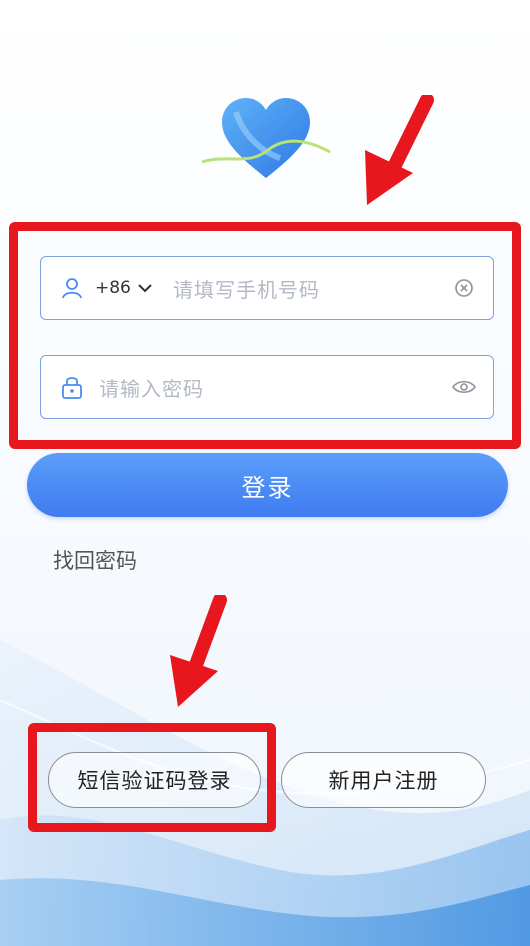 This screenshot has width=530, height=946. I want to click on forgot-password-link: 找回密码, so click(95, 560).